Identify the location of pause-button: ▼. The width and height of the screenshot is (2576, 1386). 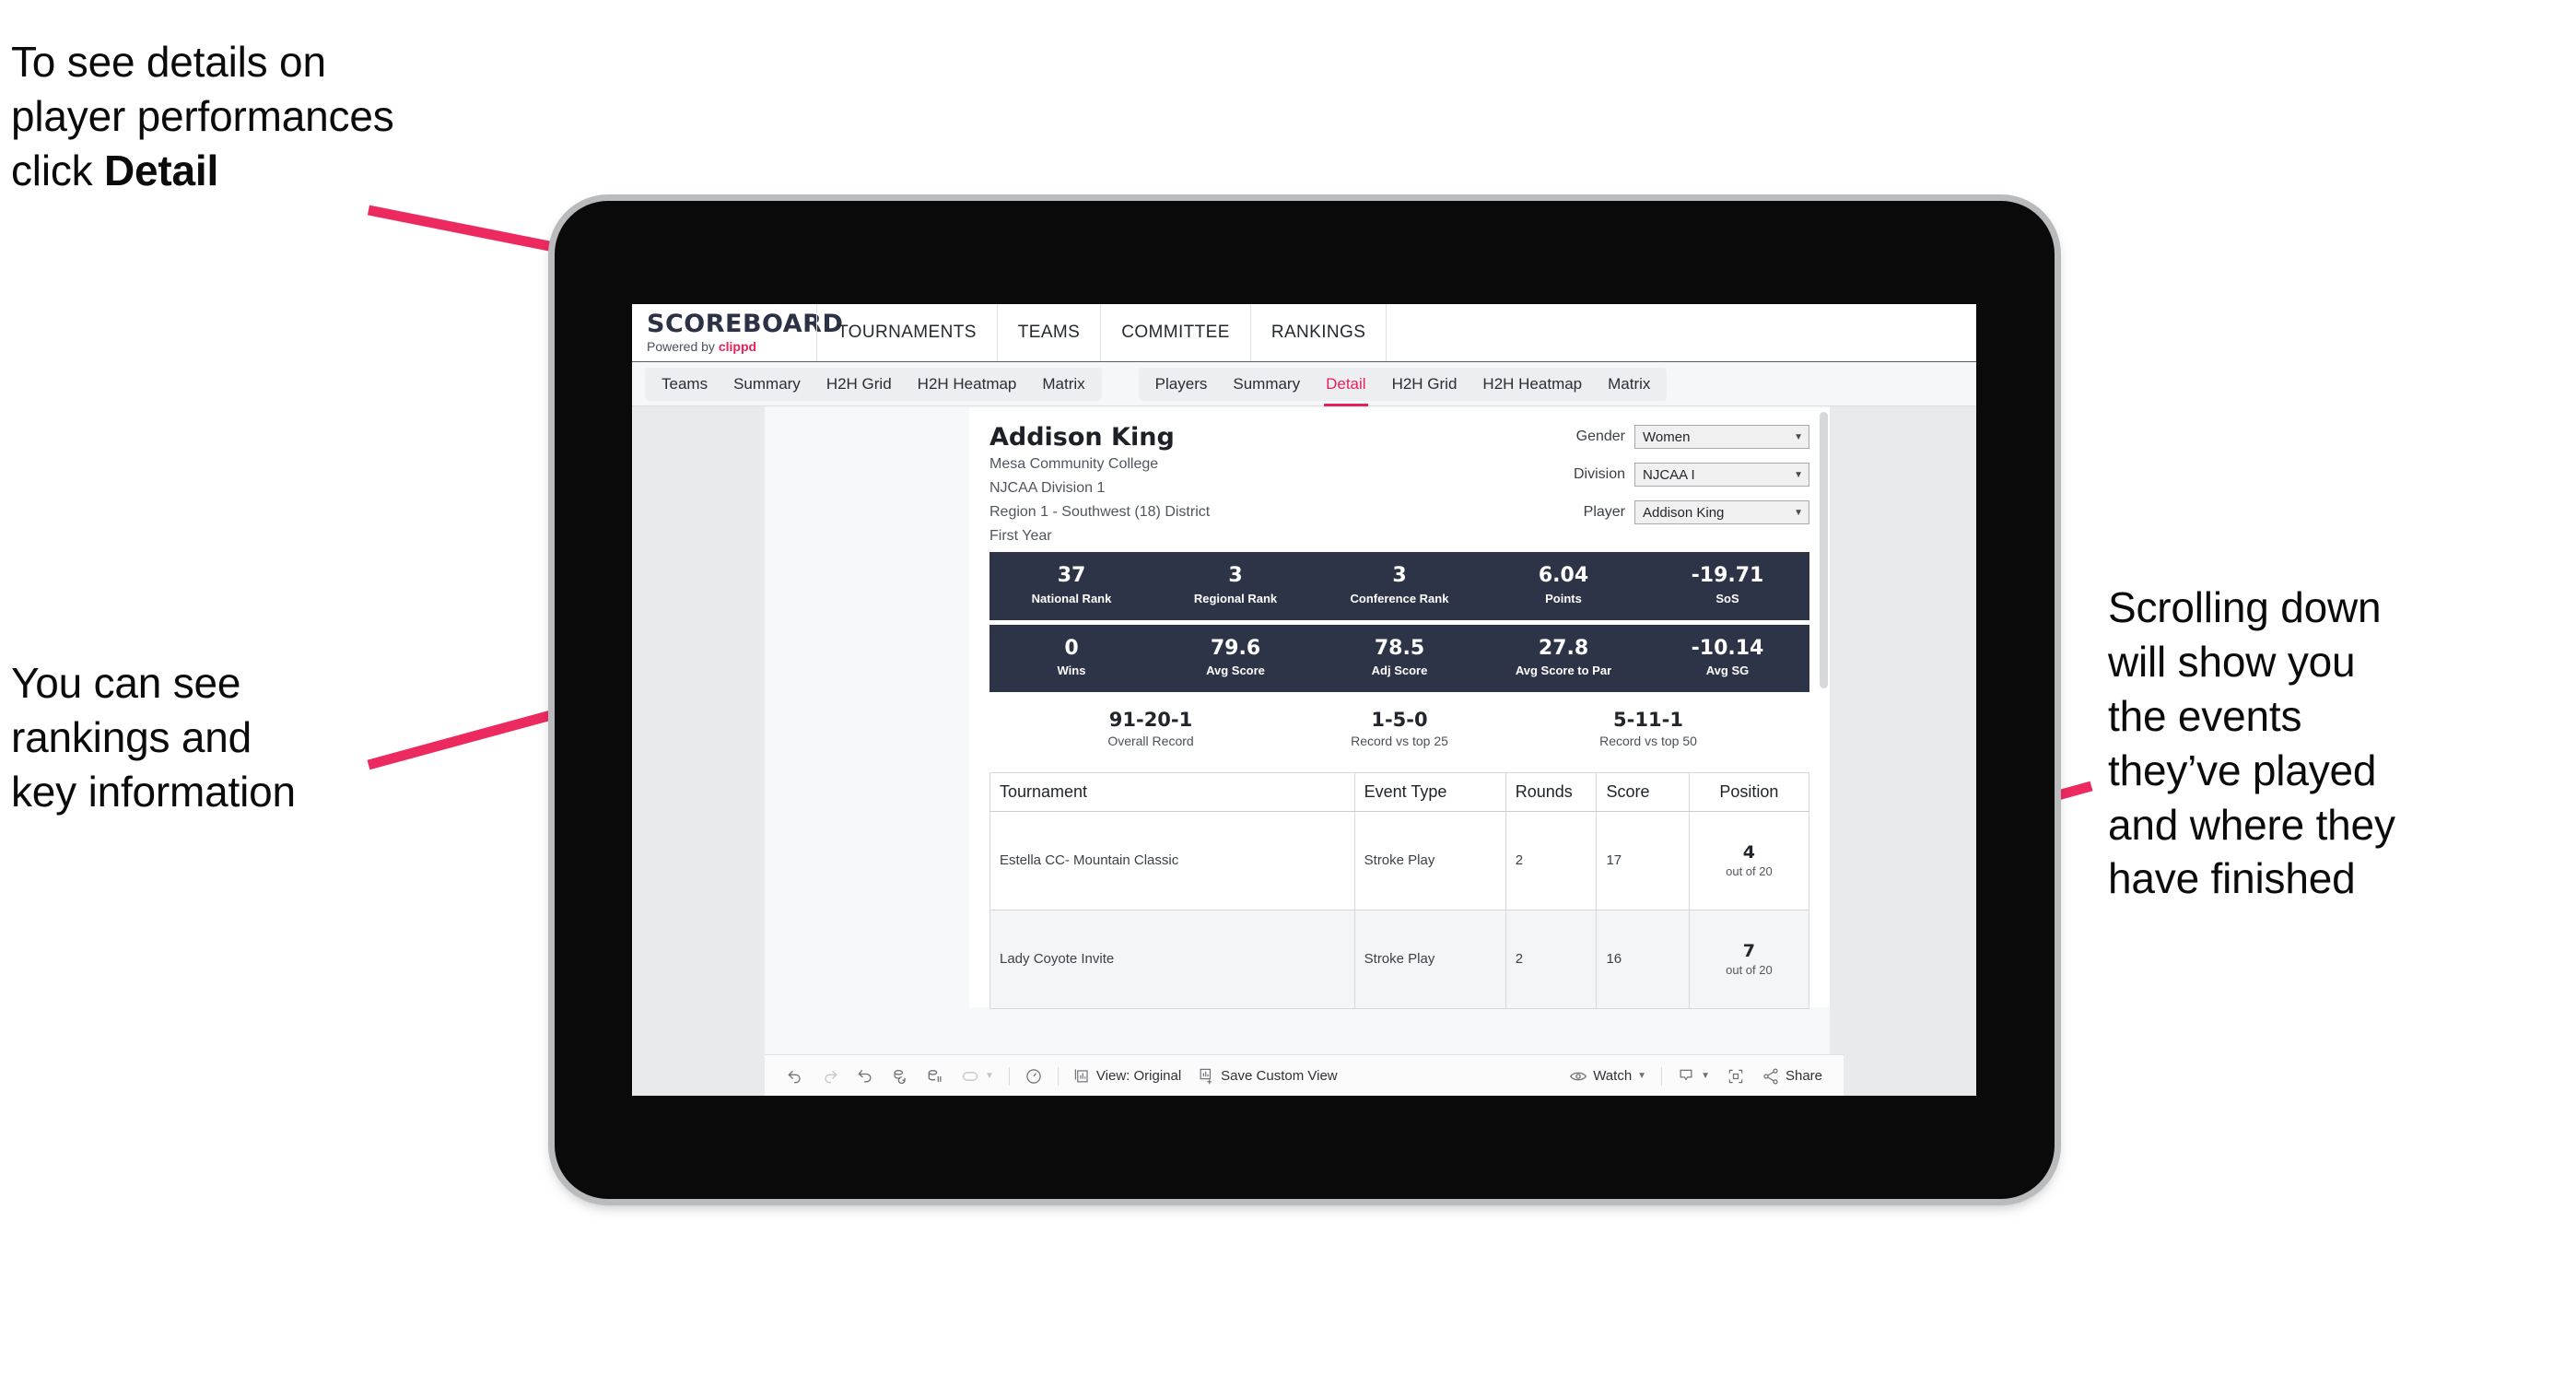
(978, 1075).